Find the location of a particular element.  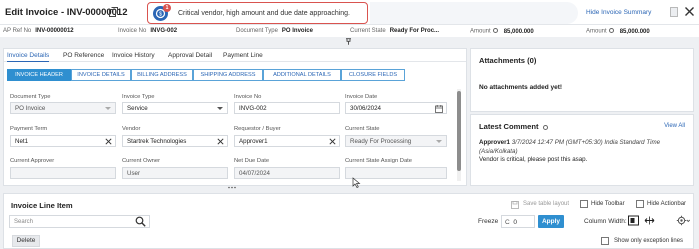

current-state-label: Current State is located at coordinates (362, 129).